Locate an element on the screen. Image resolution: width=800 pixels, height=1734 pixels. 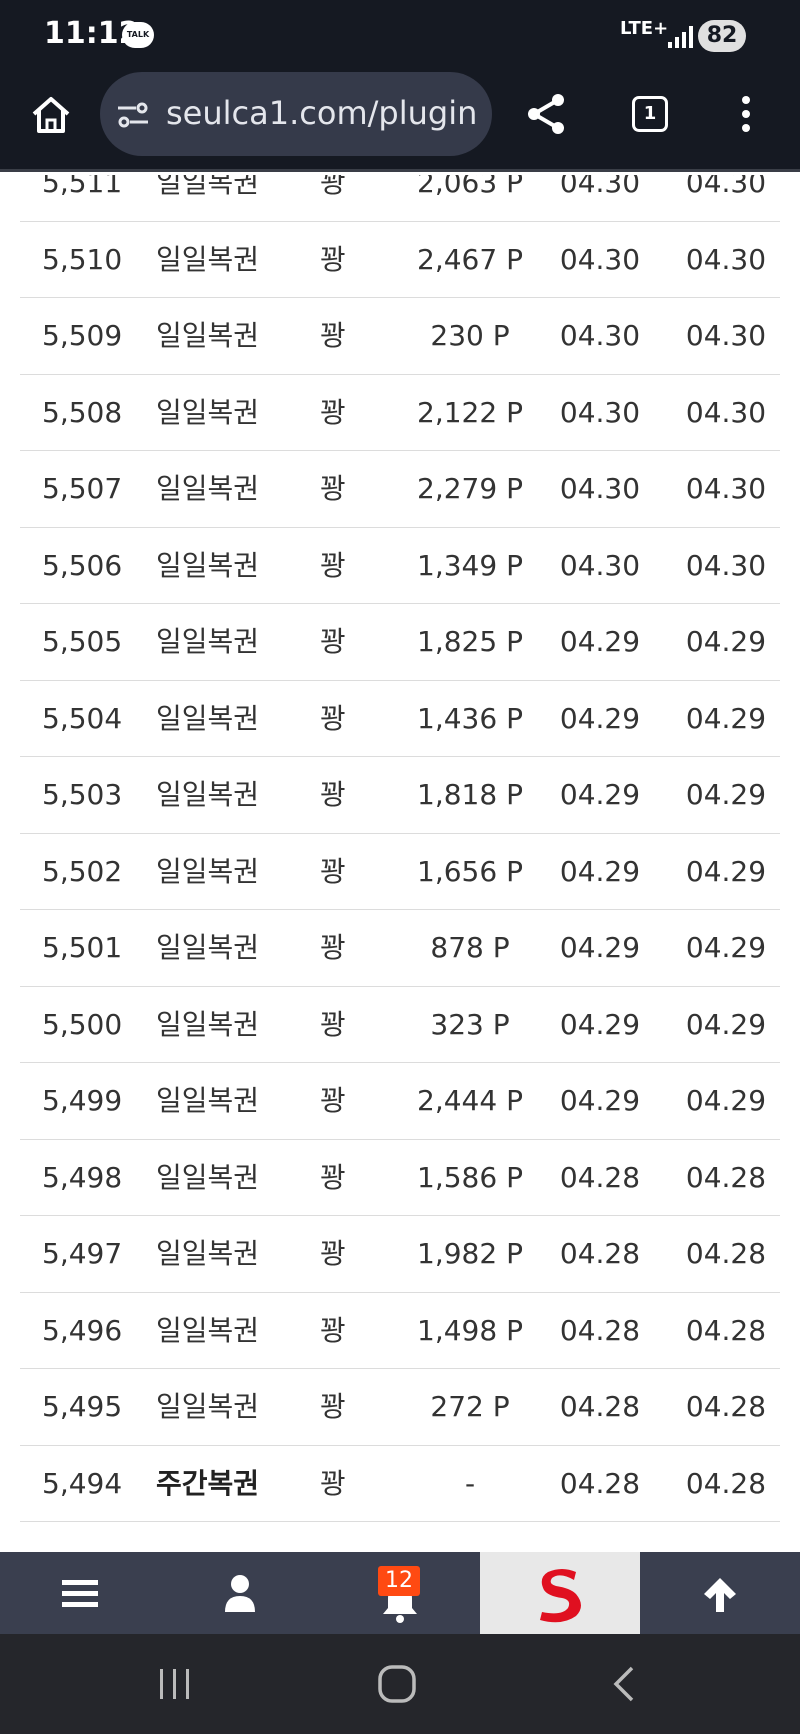
user-button is located at coordinates (240, 1593).